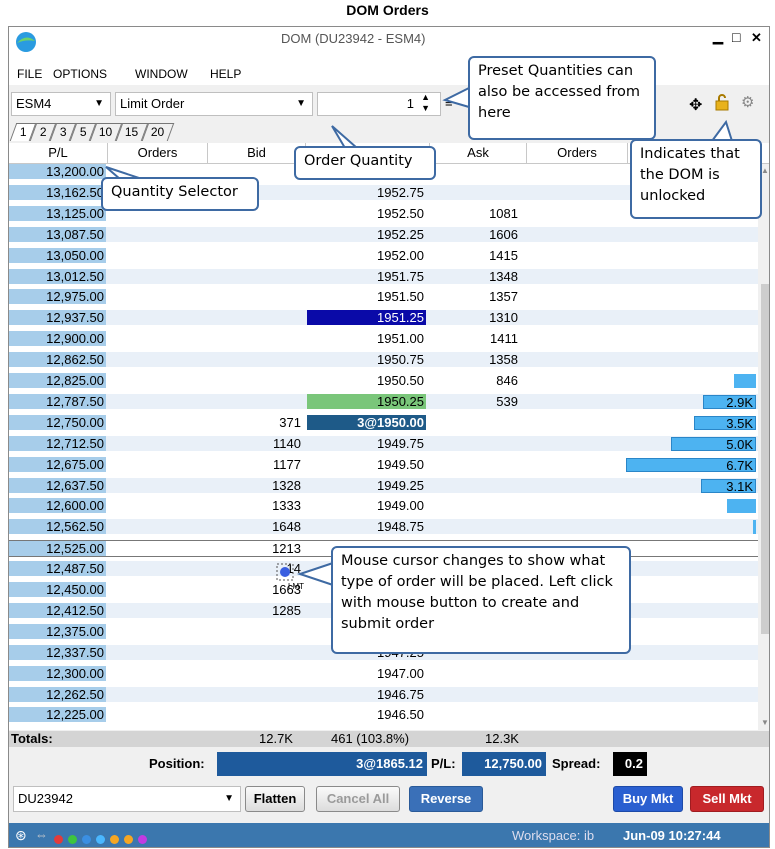  I want to click on callout-quantity-selector: Quantity Selector, so click(180, 194).